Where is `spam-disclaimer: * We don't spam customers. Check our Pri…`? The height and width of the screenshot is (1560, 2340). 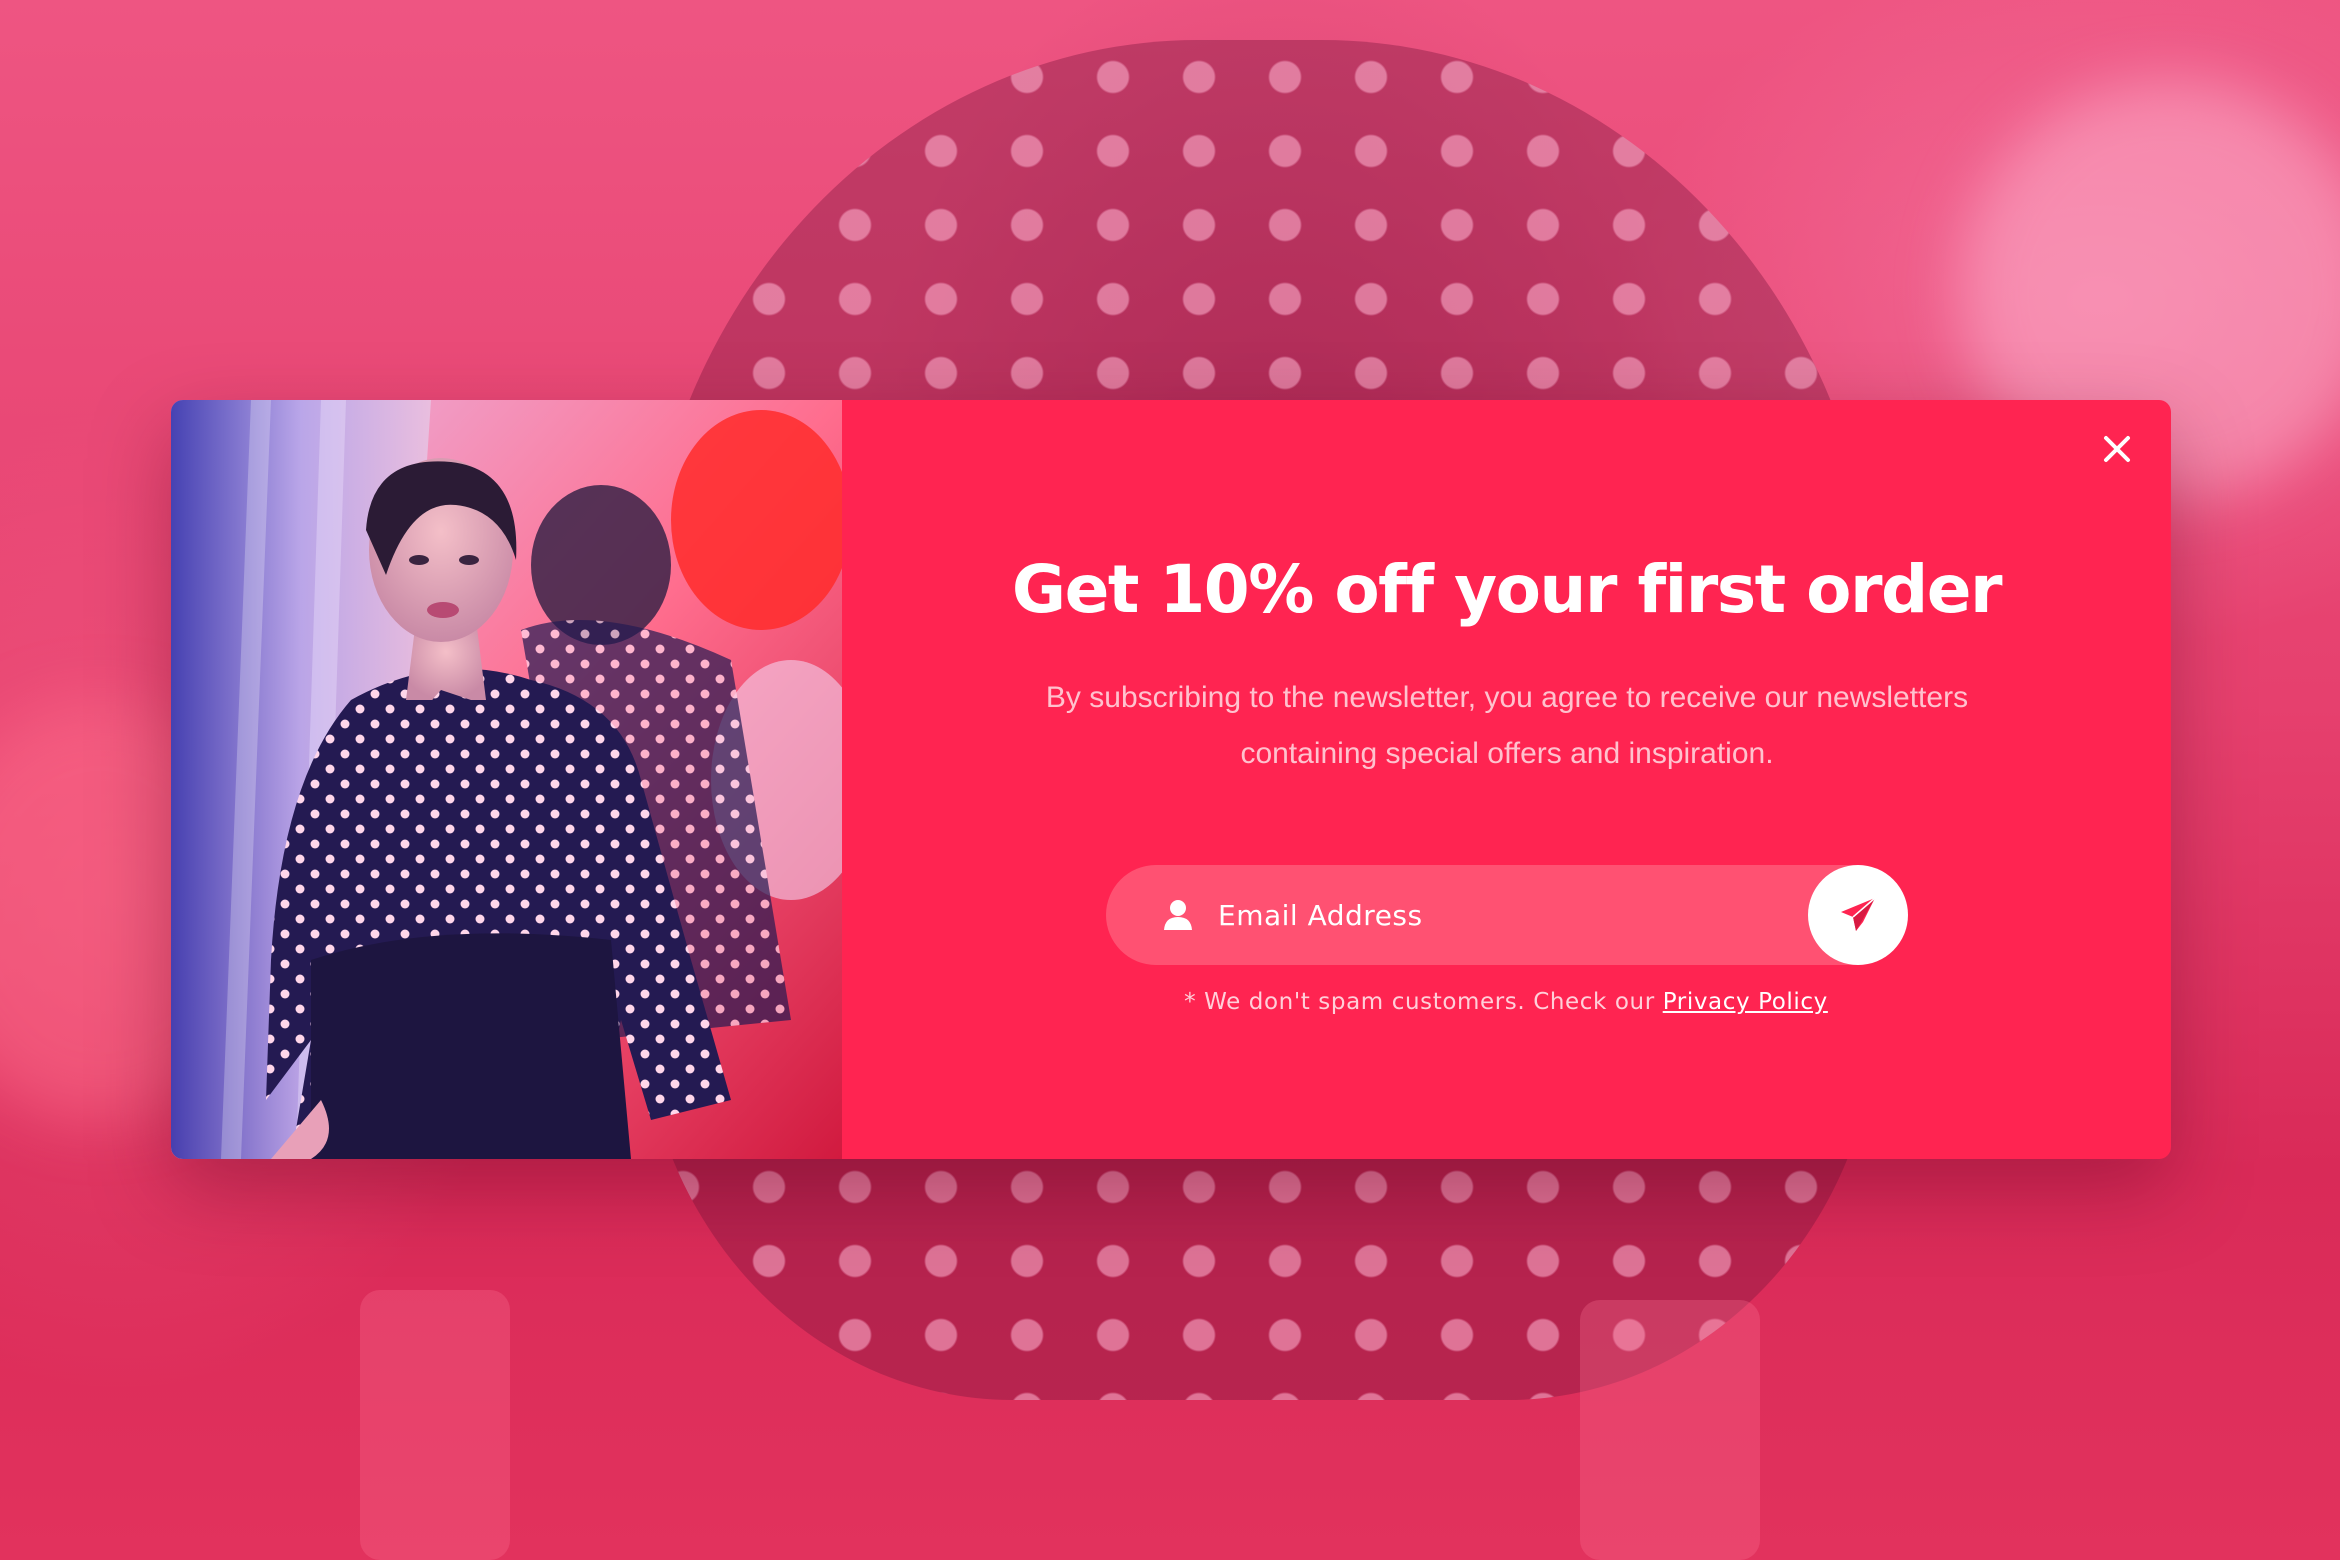 spam-disclaimer: * We don't spam customers. Check our Pri… is located at coordinates (1506, 1002).